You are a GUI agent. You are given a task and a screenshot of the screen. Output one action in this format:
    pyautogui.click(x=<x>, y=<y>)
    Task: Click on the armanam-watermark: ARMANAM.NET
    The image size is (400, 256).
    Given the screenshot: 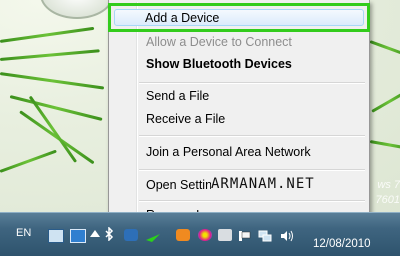 What is the action you would take?
    pyautogui.click(x=263, y=184)
    